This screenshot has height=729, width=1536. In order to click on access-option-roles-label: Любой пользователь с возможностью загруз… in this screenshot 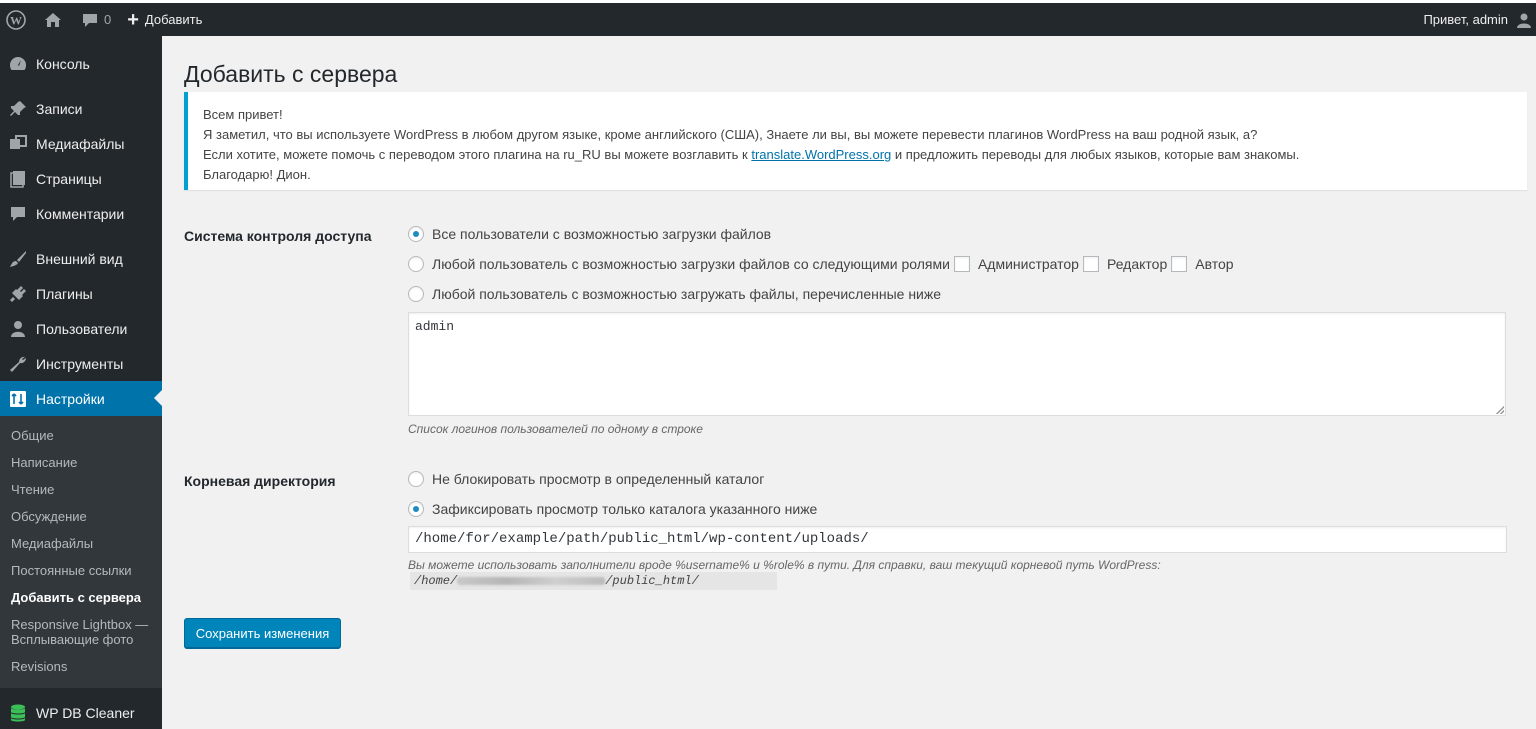, I will do `click(691, 264)`.